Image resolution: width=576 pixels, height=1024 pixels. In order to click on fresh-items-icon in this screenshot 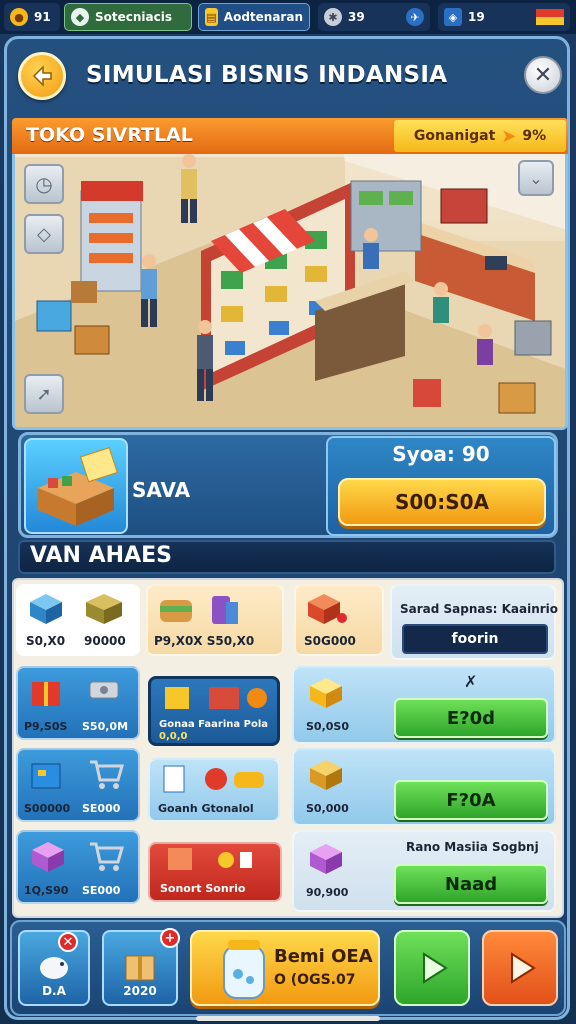, I will do `click(213, 779)`.